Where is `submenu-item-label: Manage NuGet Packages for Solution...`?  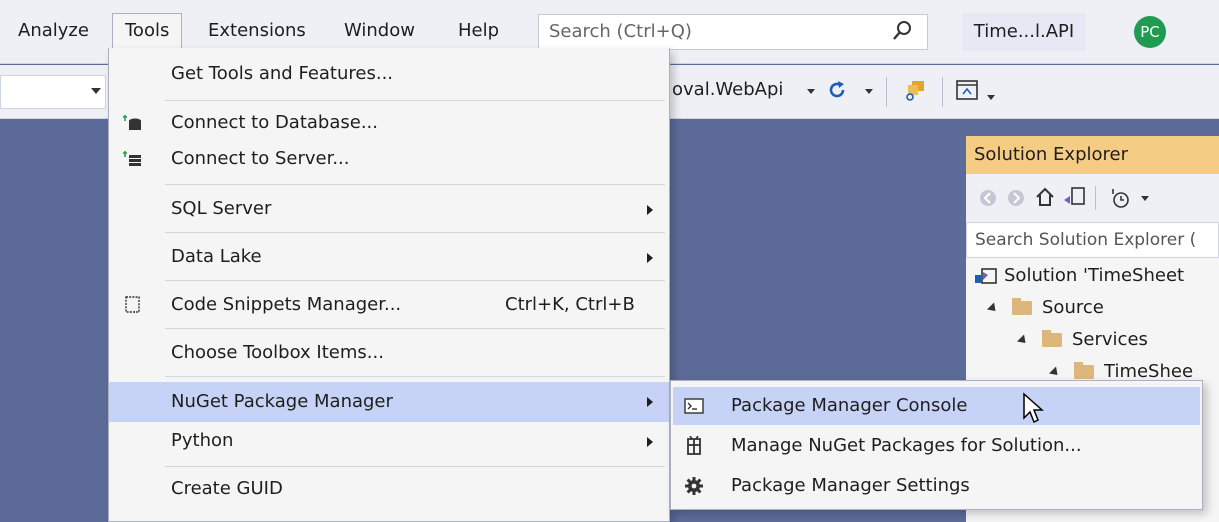 submenu-item-label: Manage NuGet Packages for Solution... is located at coordinates (906, 445).